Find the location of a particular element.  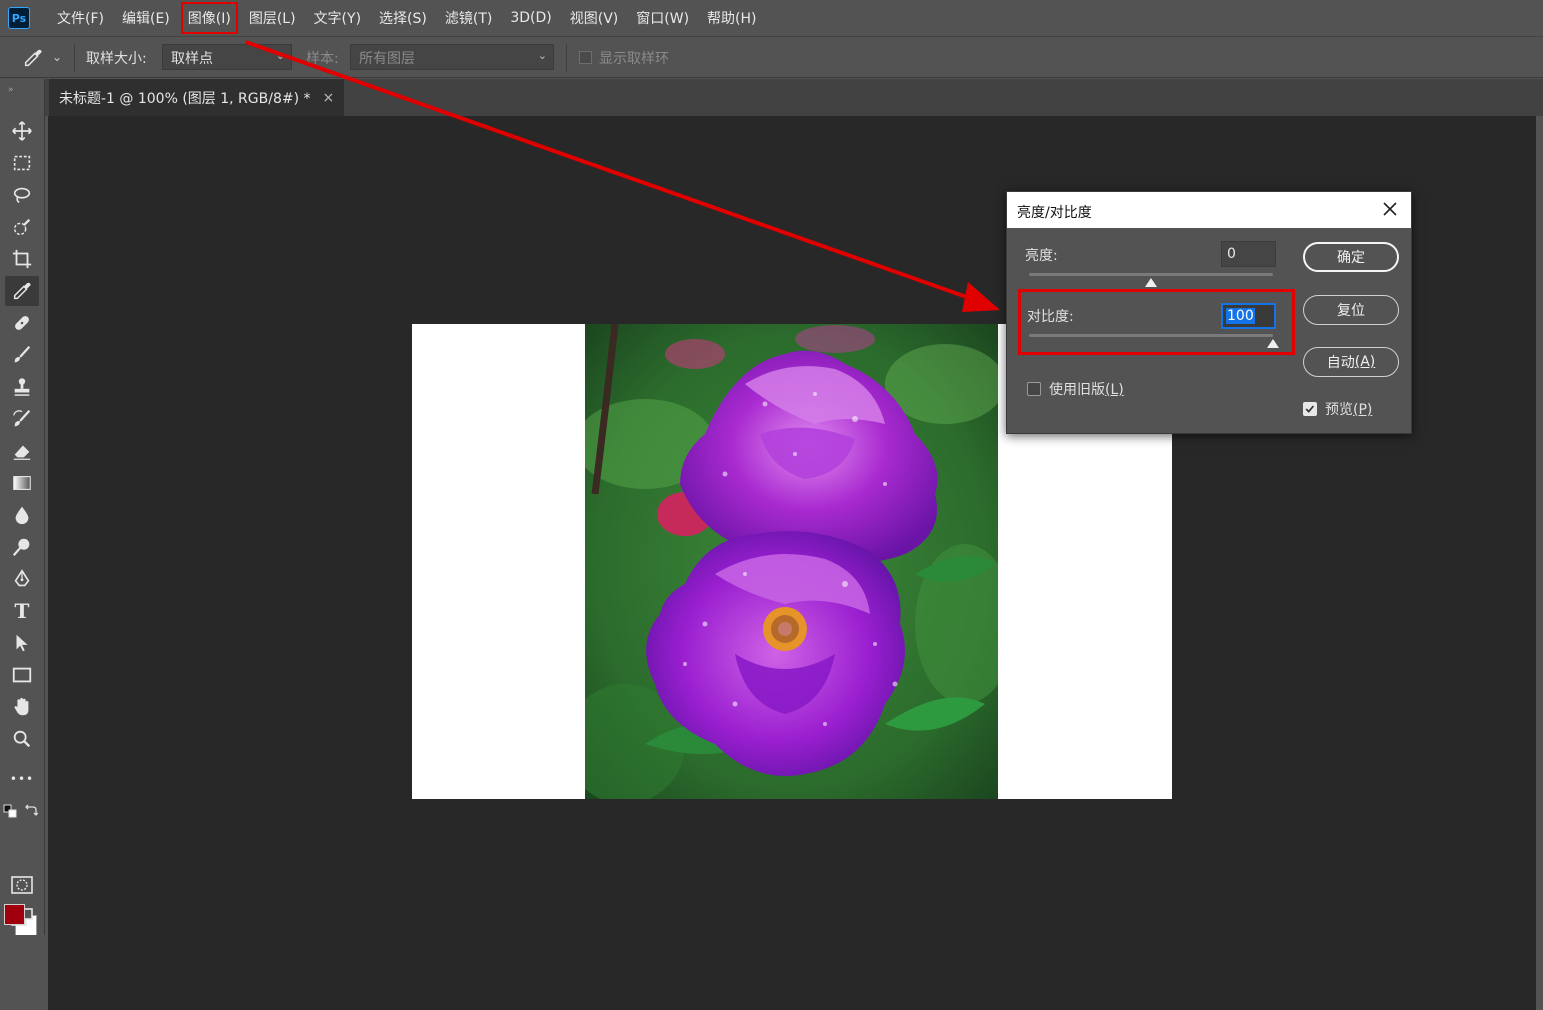

panel-grip-icon: » is located at coordinates (11, 90).